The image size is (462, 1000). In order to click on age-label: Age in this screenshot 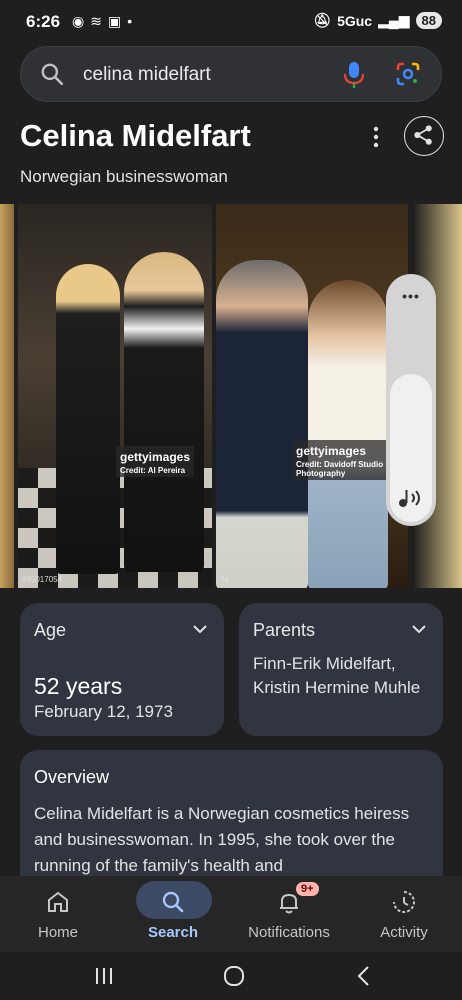, I will do `click(50, 630)`.